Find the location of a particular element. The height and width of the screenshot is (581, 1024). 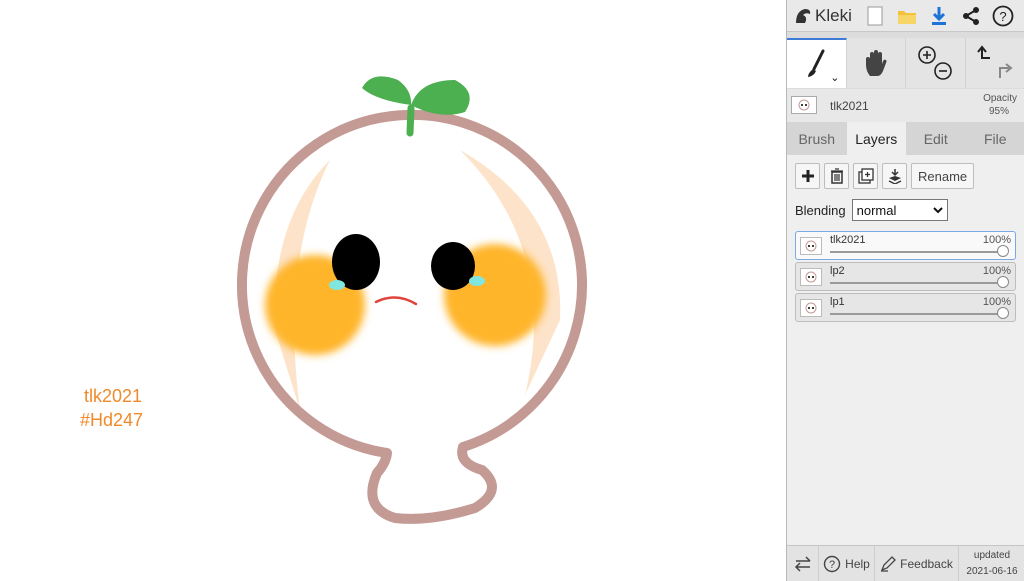

undo-redo-icon is located at coordinates (995, 63).